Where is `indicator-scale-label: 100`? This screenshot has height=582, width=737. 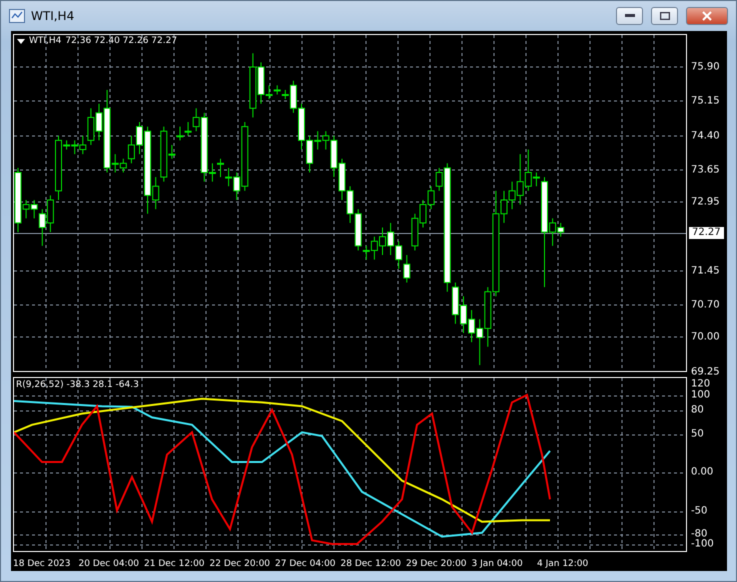
indicator-scale-label: 100 is located at coordinates (700, 395).